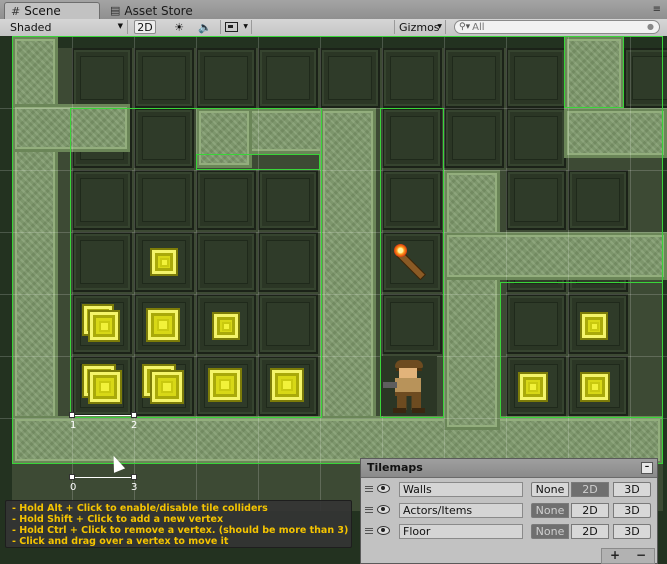  What do you see at coordinates (615, 556) in the screenshot?
I see `add-layer-button: +` at bounding box center [615, 556].